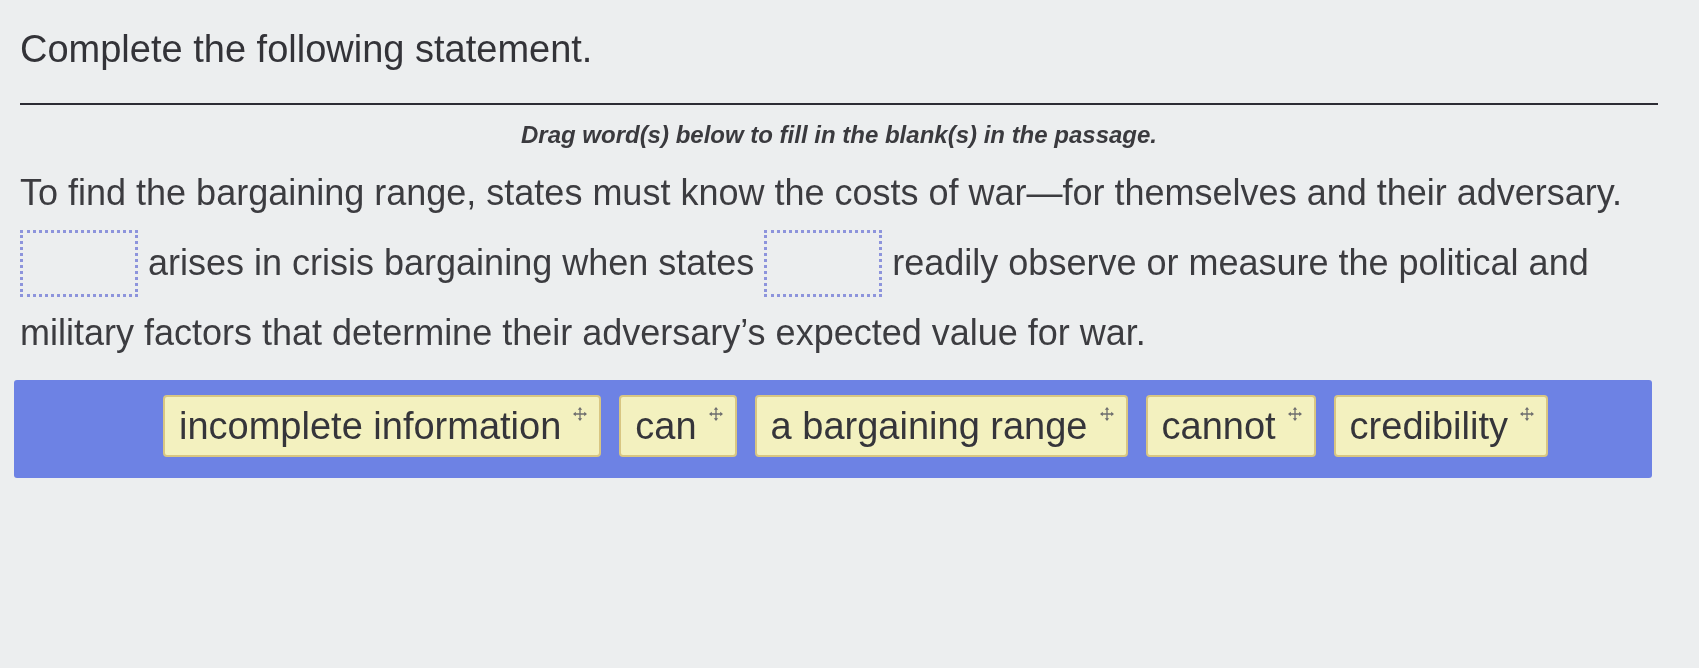 This screenshot has height=668, width=1699. I want to click on instructions-text: Drag word(s) below to fill in the blank(s) in the passage., so click(839, 135).